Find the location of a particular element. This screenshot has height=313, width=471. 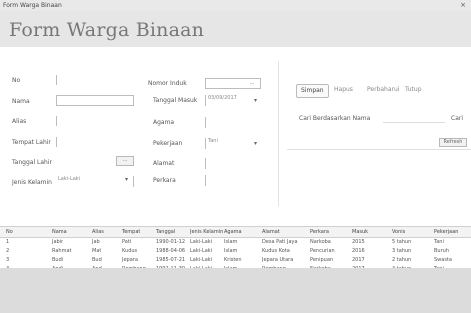

table-cell: 1988-04-06 is located at coordinates (171, 251).